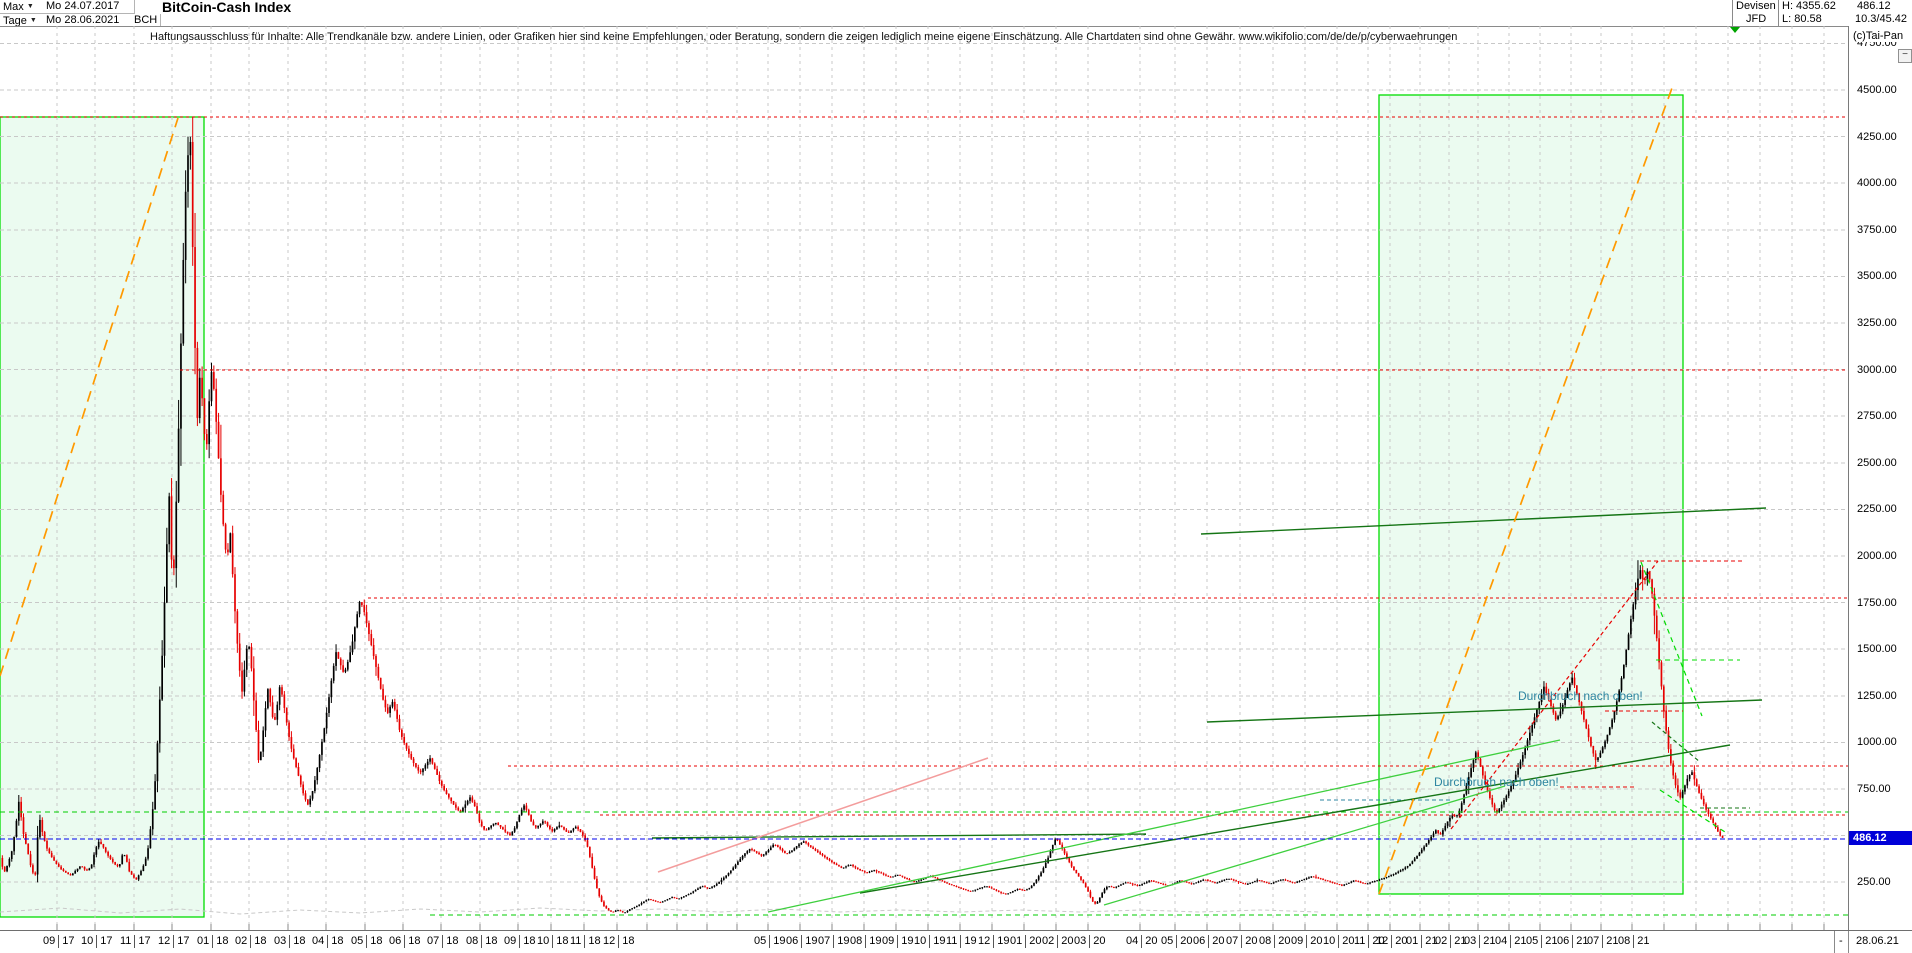 The image size is (1912, 953). Describe the element at coordinates (59, 941) in the screenshot. I see `date-axis-label: 09 17` at that location.